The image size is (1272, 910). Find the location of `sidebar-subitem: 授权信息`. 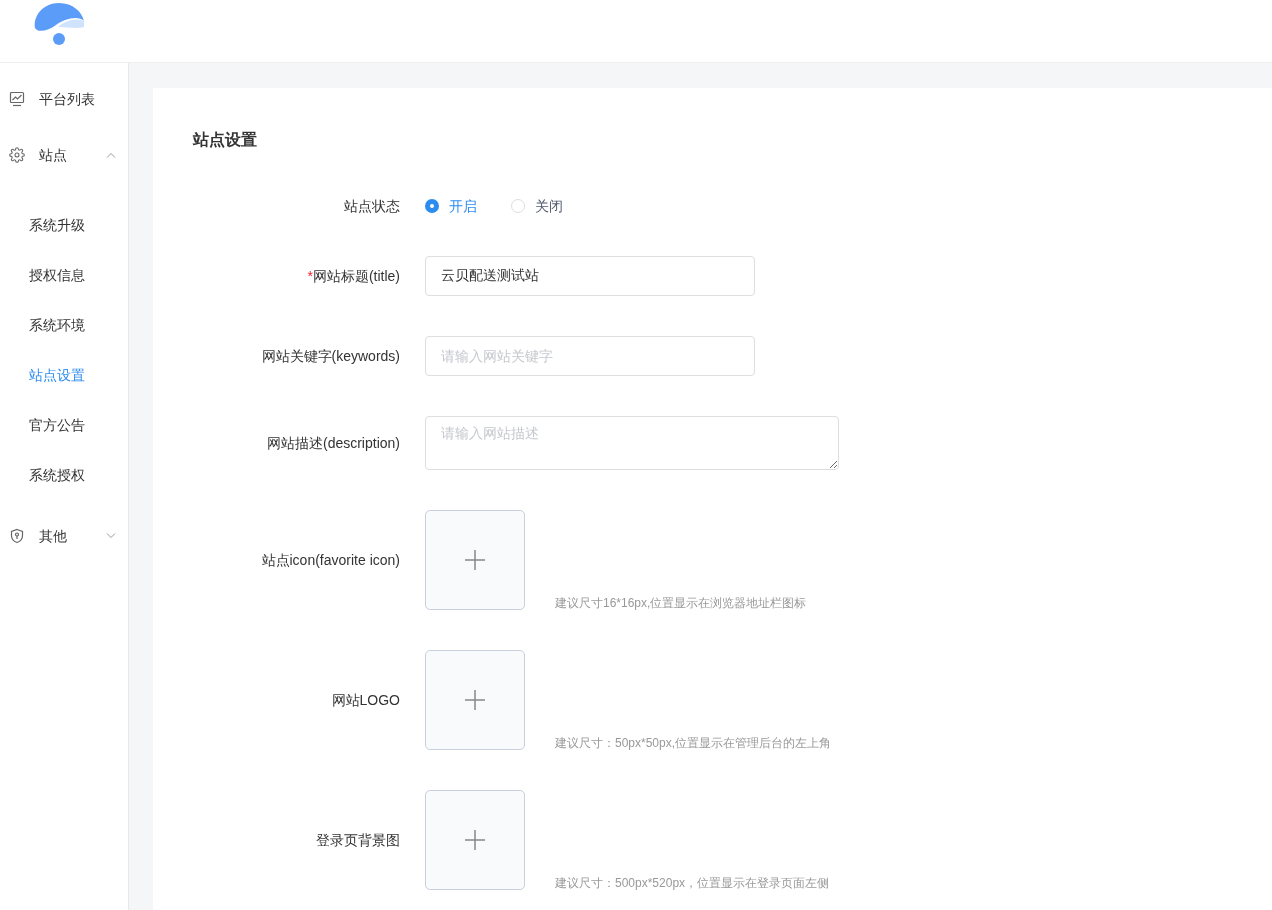

sidebar-subitem: 授权信息 is located at coordinates (64, 275).